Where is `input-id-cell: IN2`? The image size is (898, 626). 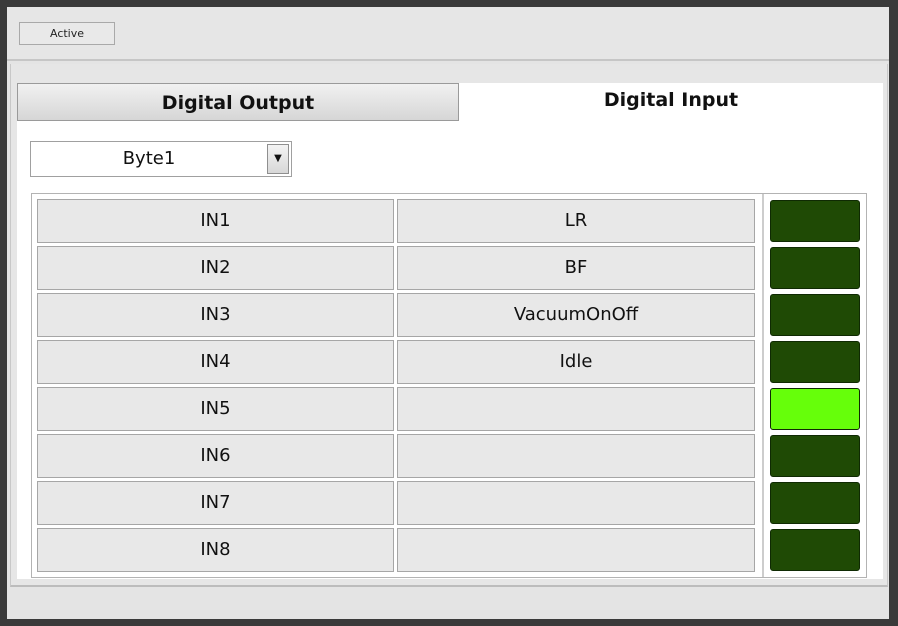 input-id-cell: IN2 is located at coordinates (215, 268).